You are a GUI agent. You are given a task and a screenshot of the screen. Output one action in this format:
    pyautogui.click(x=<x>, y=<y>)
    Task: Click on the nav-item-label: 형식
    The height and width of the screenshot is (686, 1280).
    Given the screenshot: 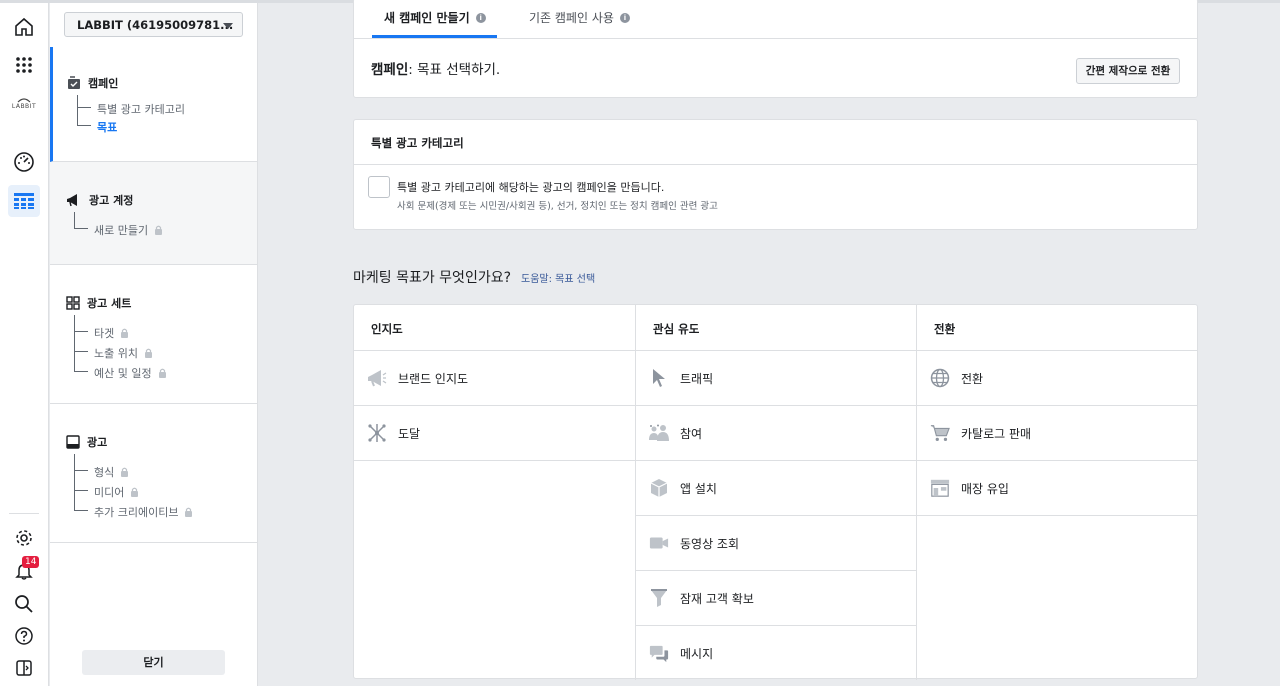 What is the action you would take?
    pyautogui.click(x=104, y=472)
    